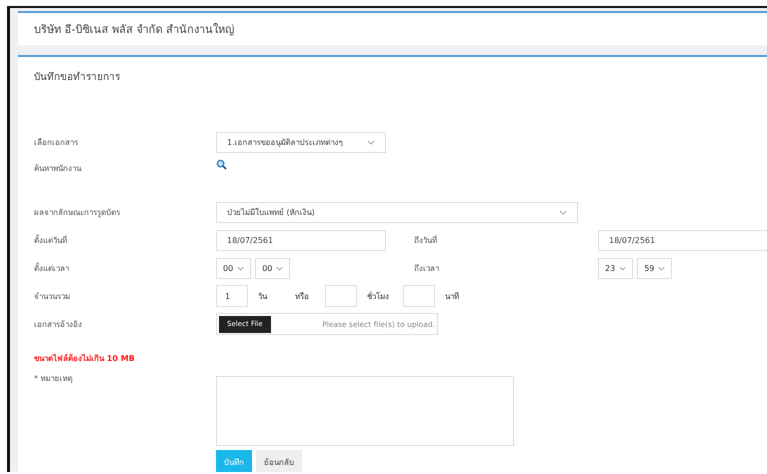 The height and width of the screenshot is (474, 767). I want to click on search-icon, so click(221, 164).